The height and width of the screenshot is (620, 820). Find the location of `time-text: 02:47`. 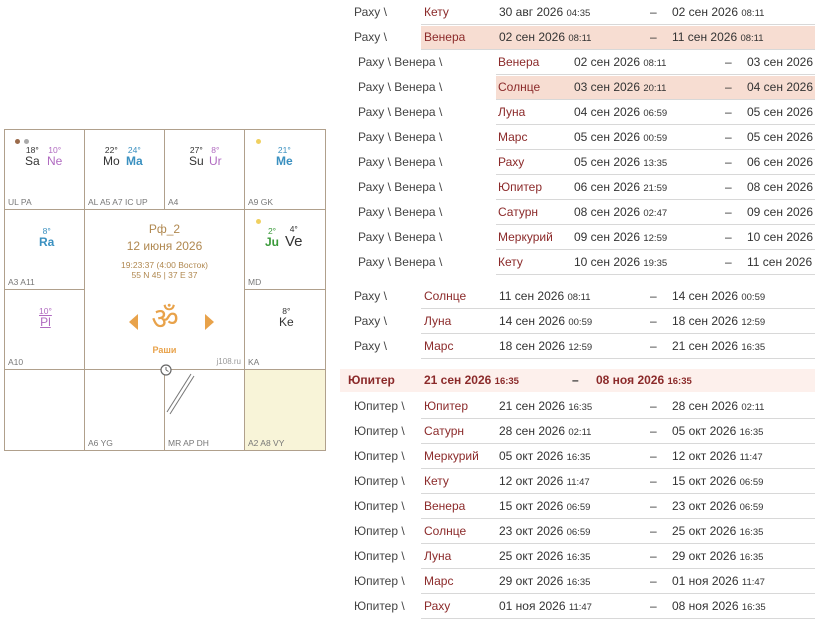

time-text: 02:47 is located at coordinates (655, 213).